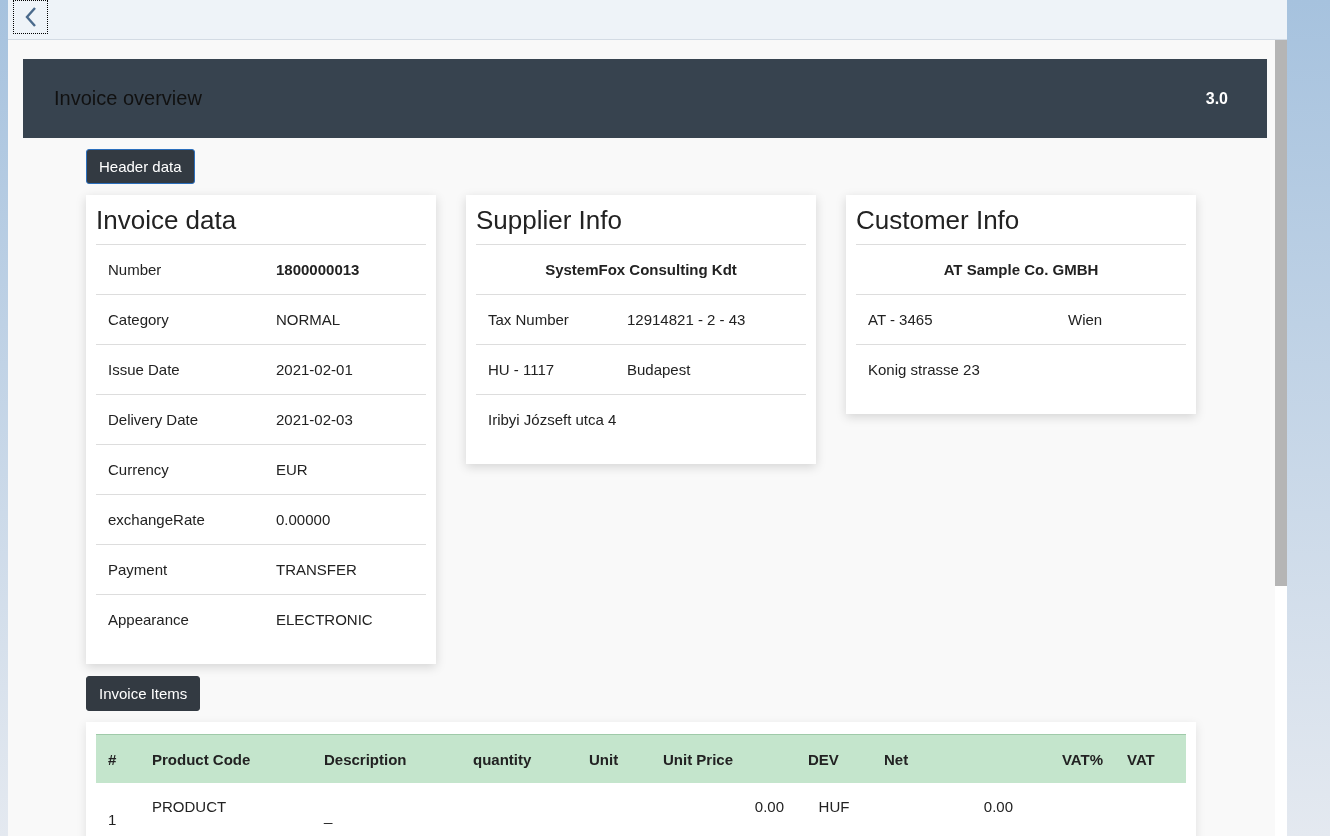  I want to click on scrollbar-thumb, so click(1281, 313).